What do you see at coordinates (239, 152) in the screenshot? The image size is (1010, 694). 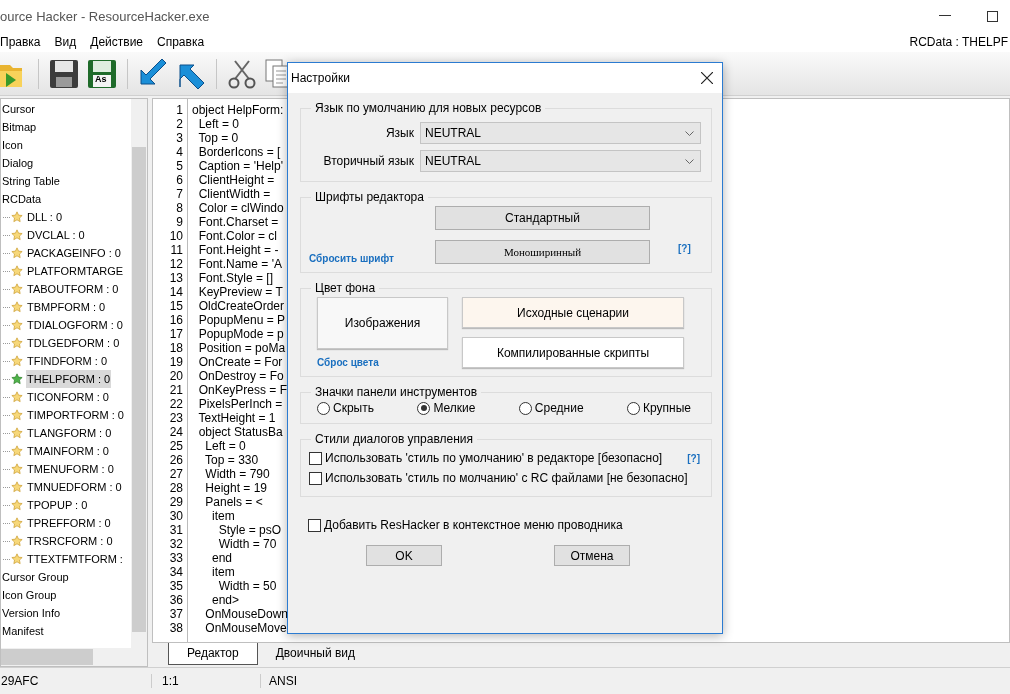 I see `code-line: BorderIcons = [` at bounding box center [239, 152].